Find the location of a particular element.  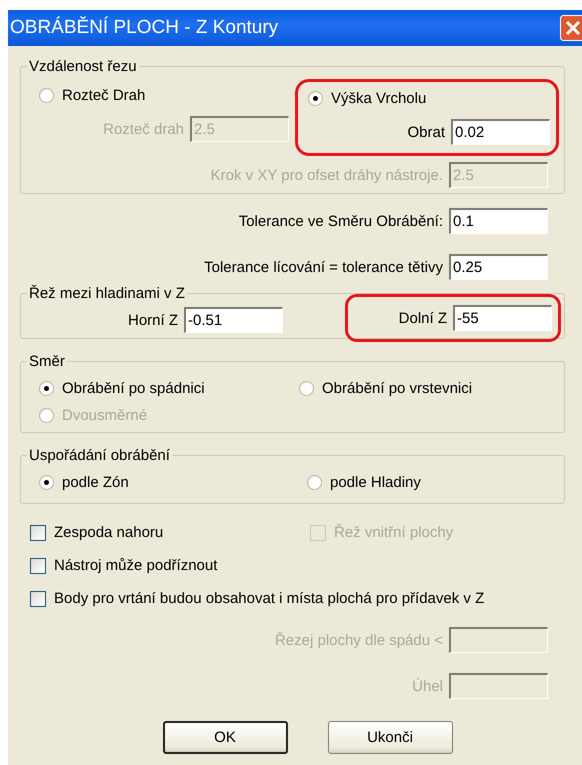

input-field: -55 is located at coordinates (502, 318).